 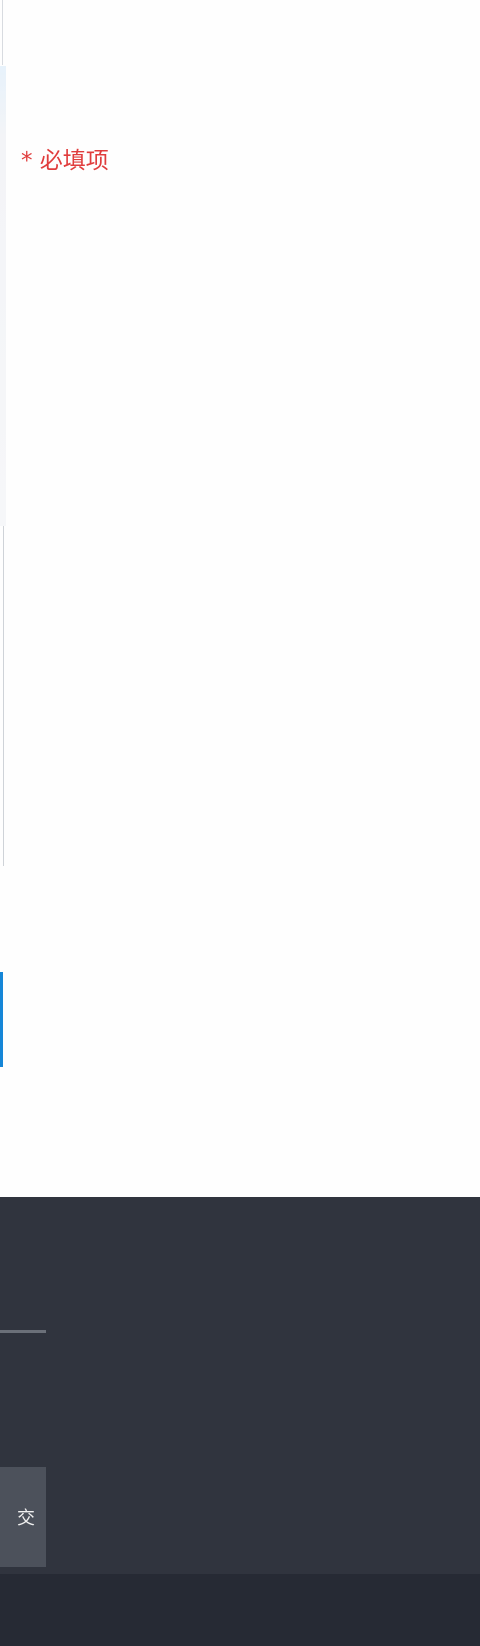 What do you see at coordinates (1, 1019) in the screenshot?
I see `active-accent-bar` at bounding box center [1, 1019].